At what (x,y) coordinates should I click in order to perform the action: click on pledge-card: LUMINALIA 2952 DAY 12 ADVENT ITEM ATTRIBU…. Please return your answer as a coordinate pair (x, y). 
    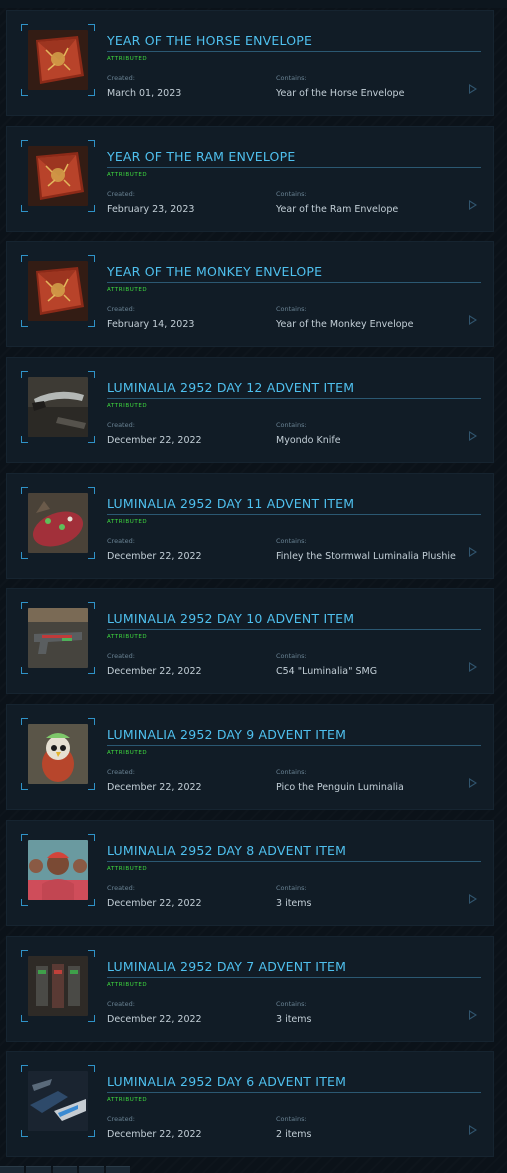
    Looking at the image, I should click on (250, 410).